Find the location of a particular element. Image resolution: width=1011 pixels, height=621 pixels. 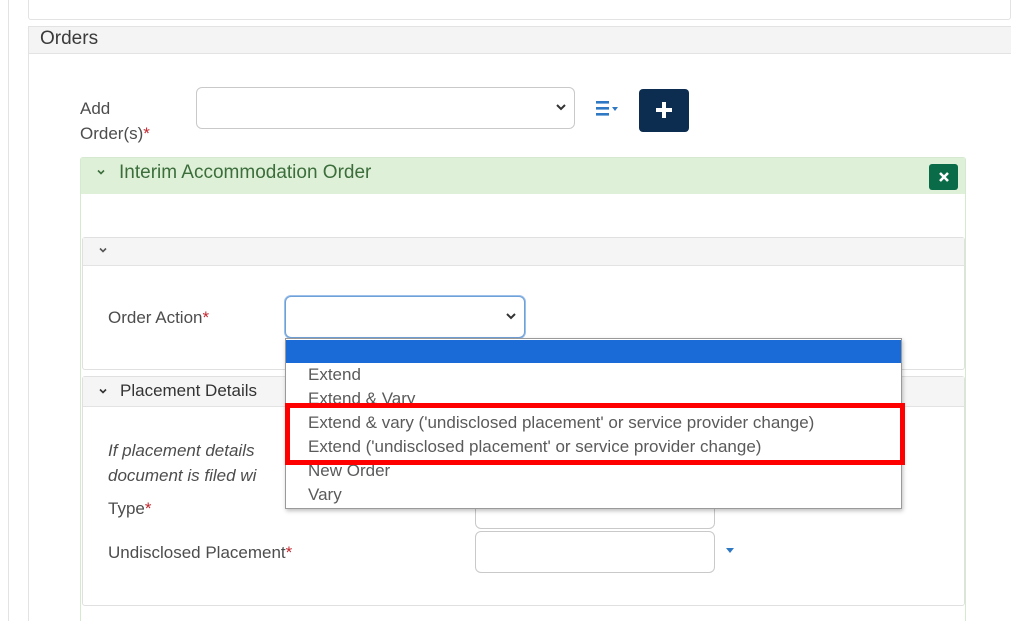

placement-info-line1: If placement details is located at coordinates (181, 450).